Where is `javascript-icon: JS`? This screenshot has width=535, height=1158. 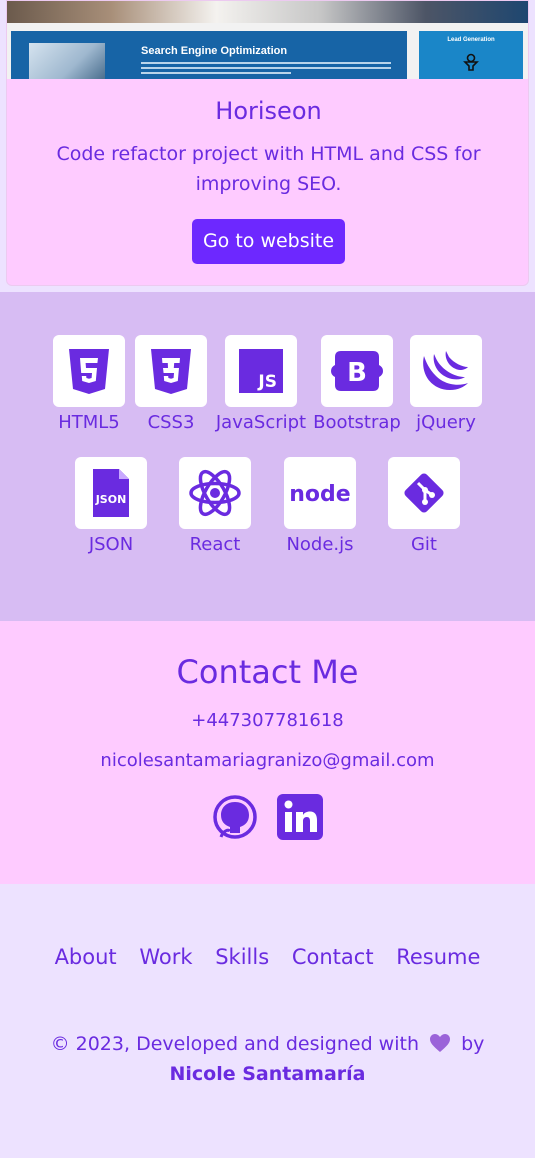 javascript-icon: JS is located at coordinates (261, 371).